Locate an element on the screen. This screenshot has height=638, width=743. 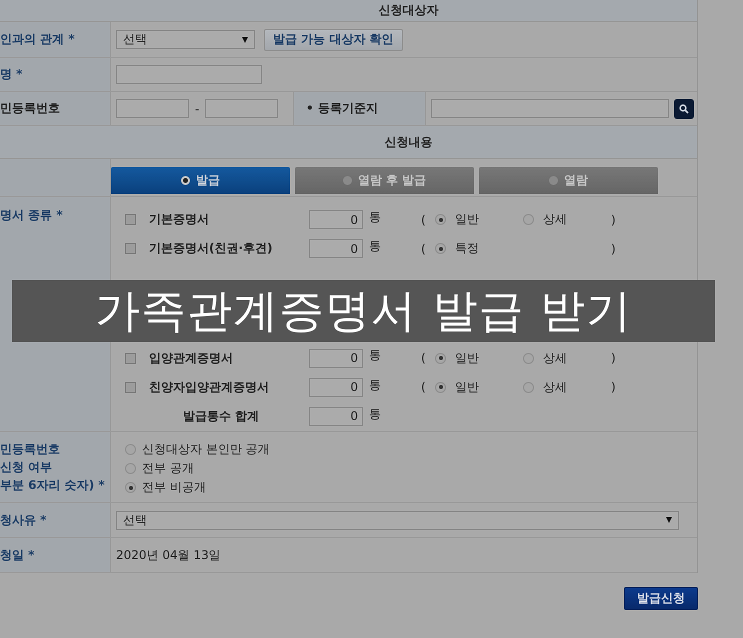
name-input is located at coordinates (189, 74).